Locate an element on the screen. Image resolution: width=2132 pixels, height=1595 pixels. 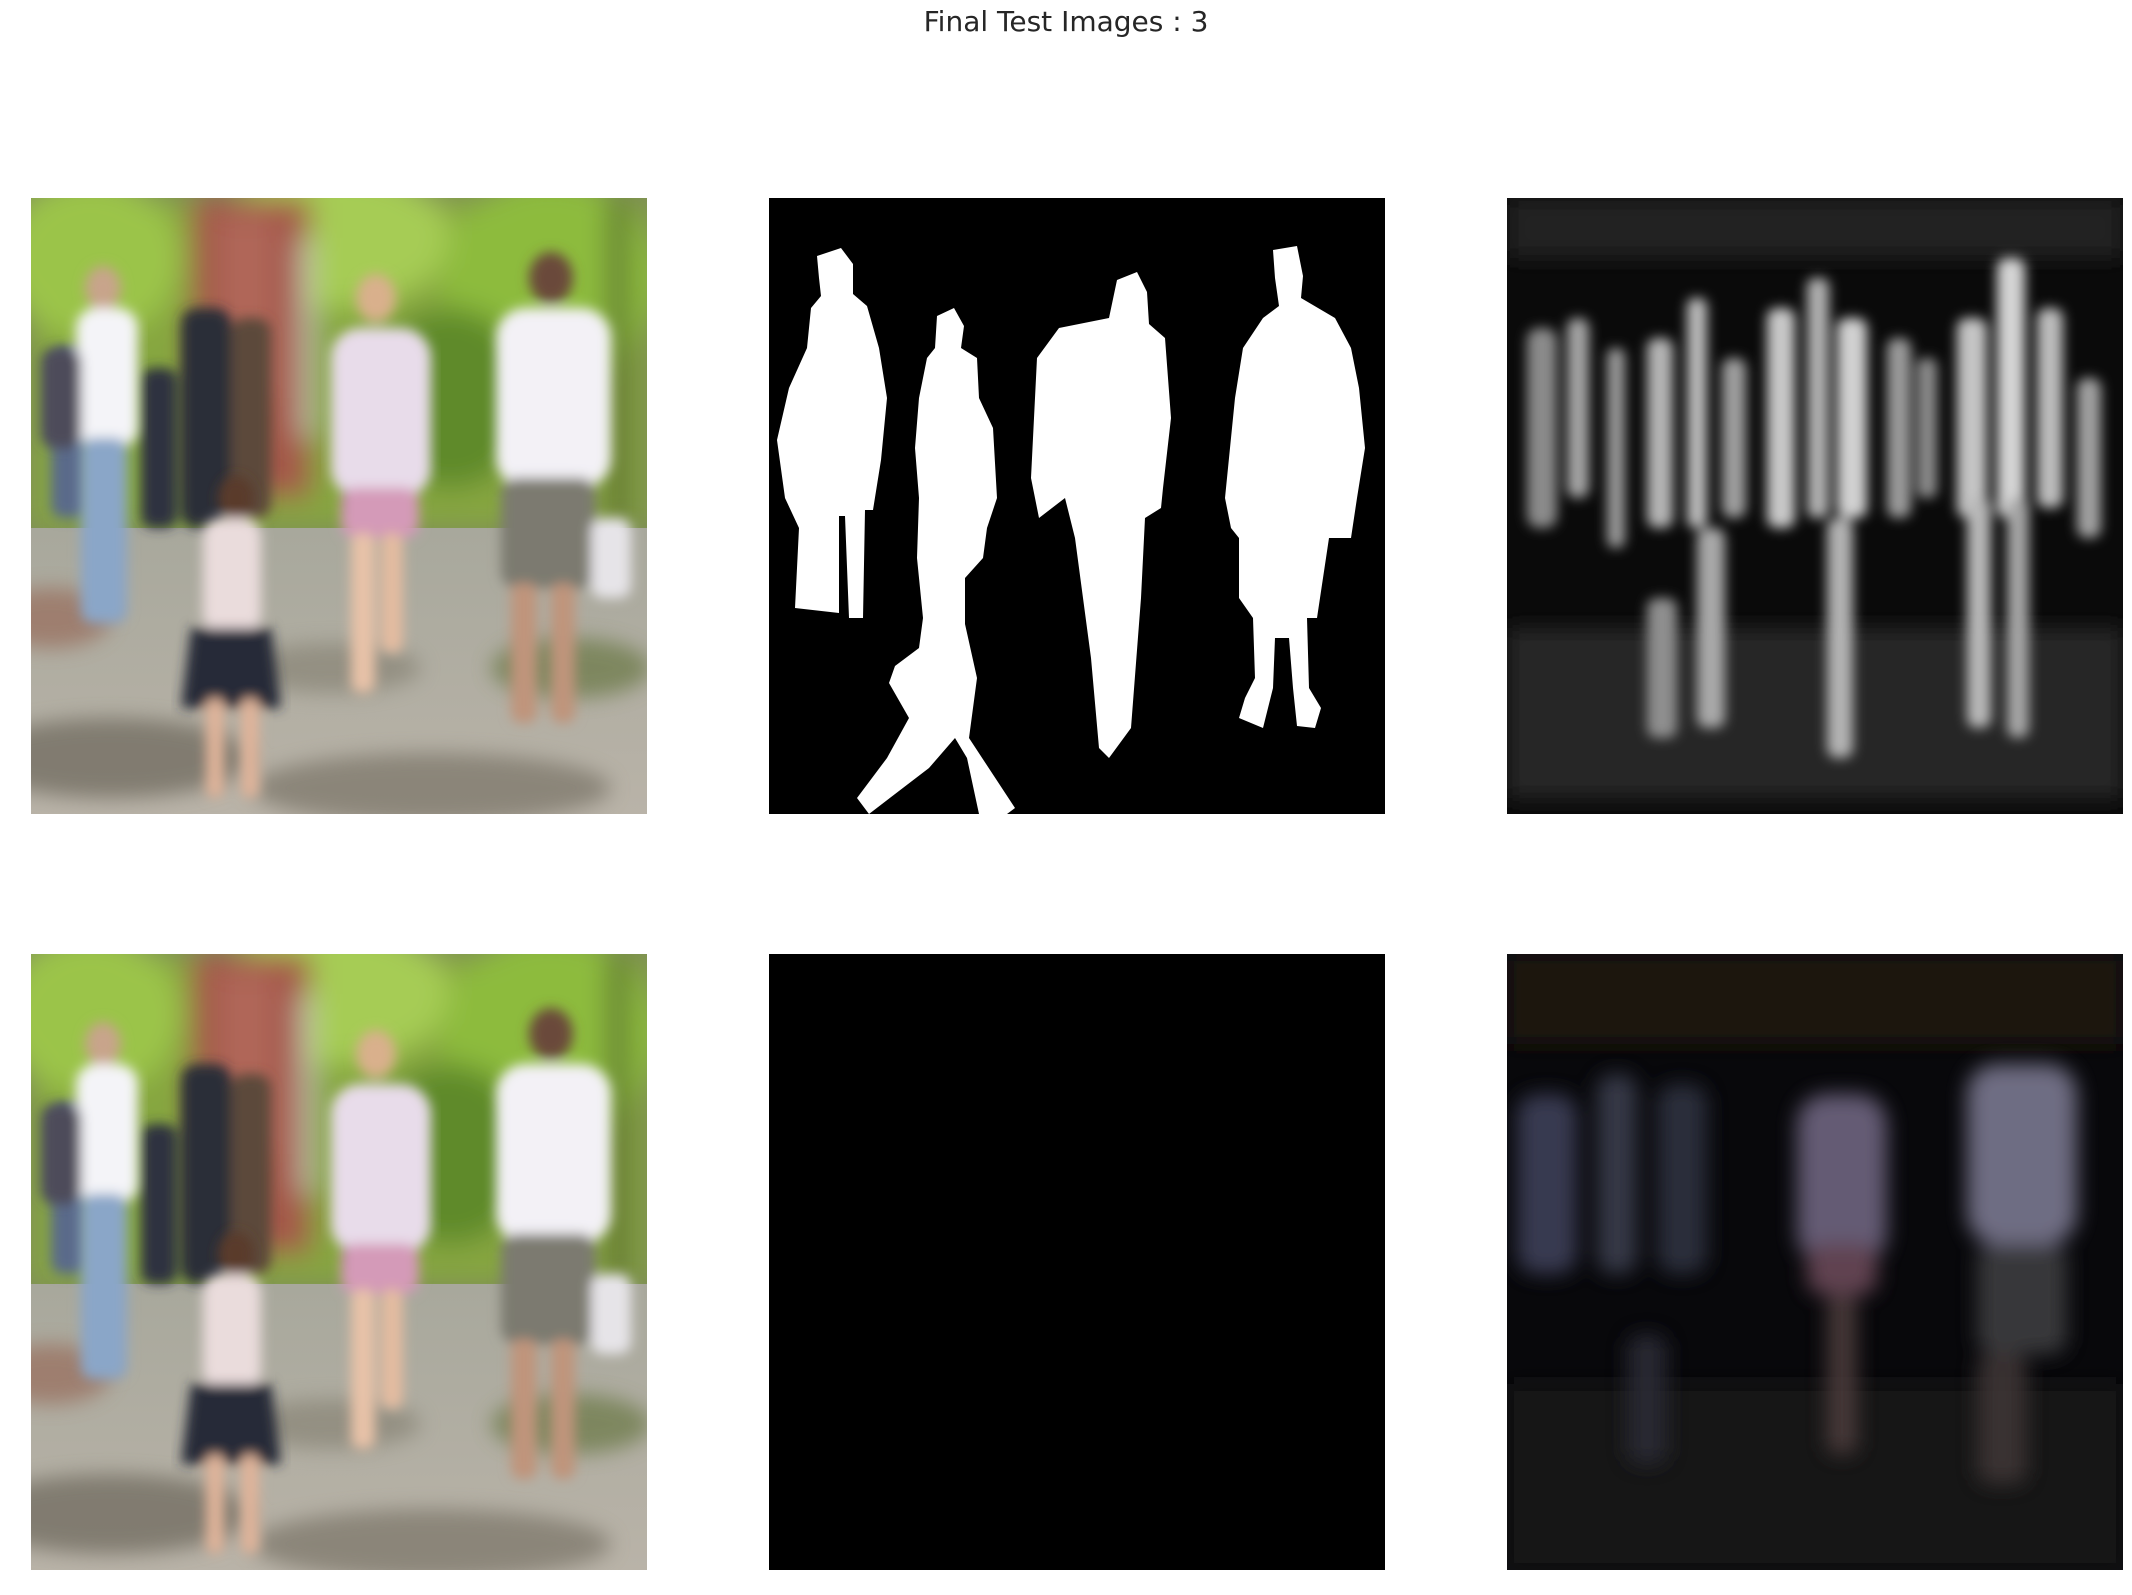
input-image-repeat is located at coordinates (339, 1262).